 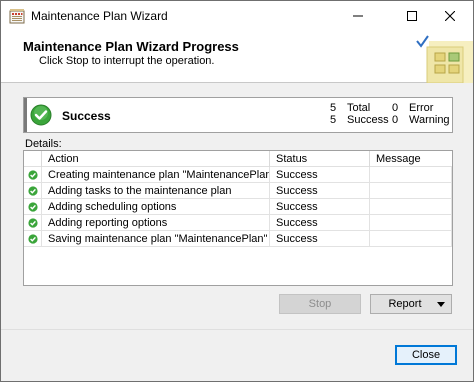 What do you see at coordinates (411, 159) in the screenshot?
I see `column-header-message: Message` at bounding box center [411, 159].